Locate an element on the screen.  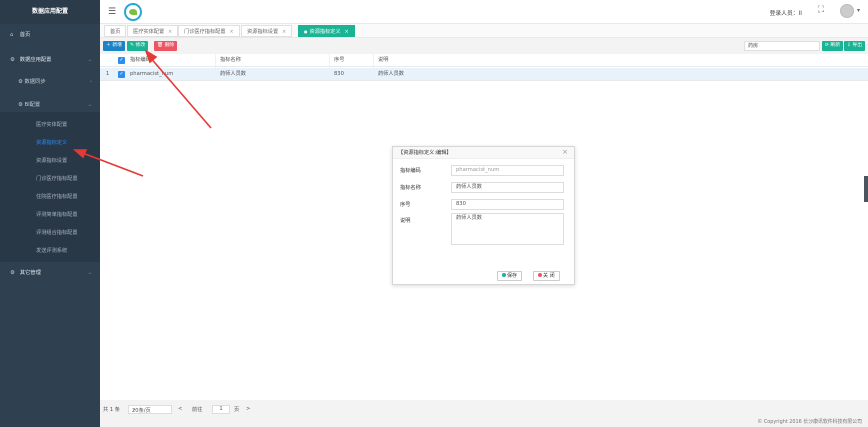
sidebar-item-label: BI配置 is located at coordinates (32, 105).